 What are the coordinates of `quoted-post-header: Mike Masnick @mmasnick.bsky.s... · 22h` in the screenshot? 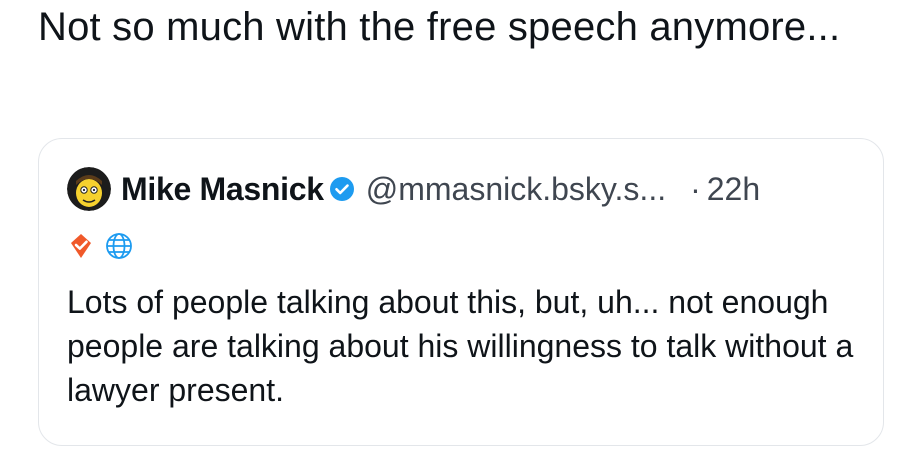 It's located at (413, 189).